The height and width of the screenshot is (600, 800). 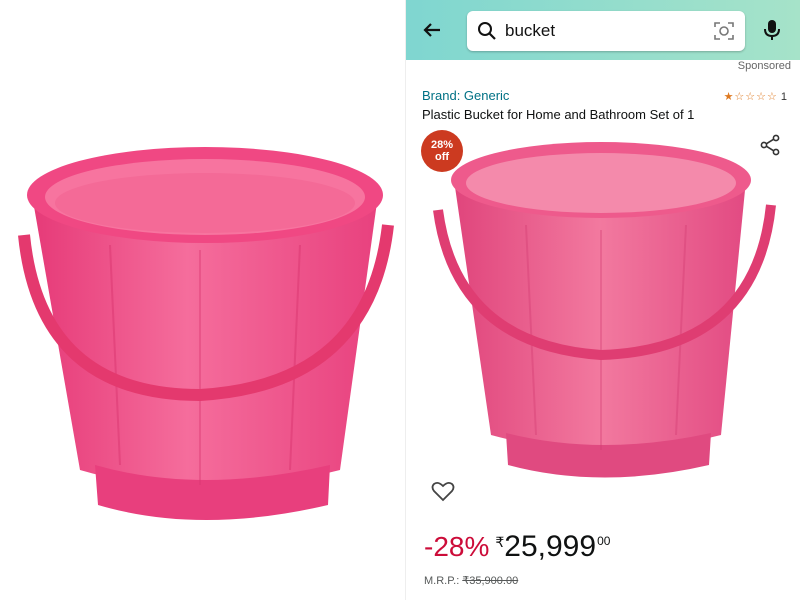 I want to click on discount-badge: 28% off, so click(x=442, y=151).